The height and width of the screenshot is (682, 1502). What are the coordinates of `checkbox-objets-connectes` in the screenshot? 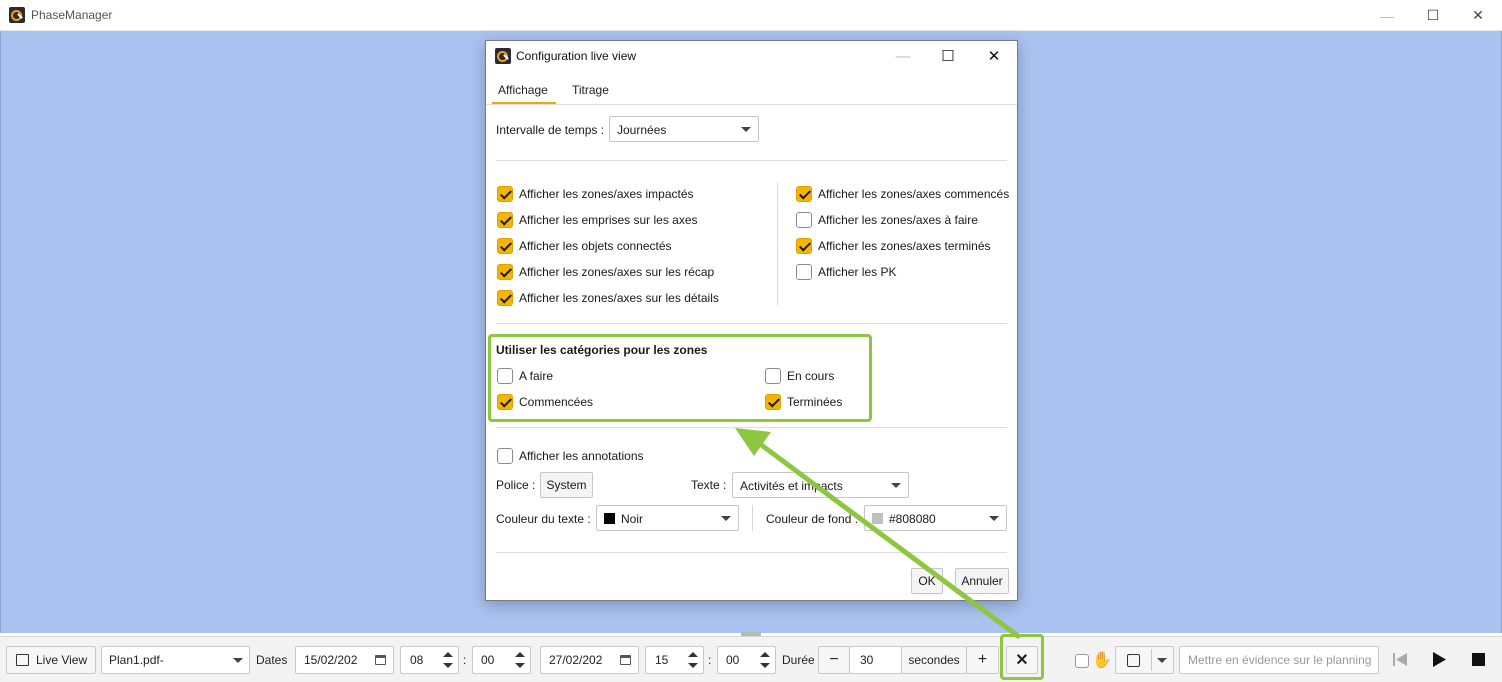 It's located at (505, 246).